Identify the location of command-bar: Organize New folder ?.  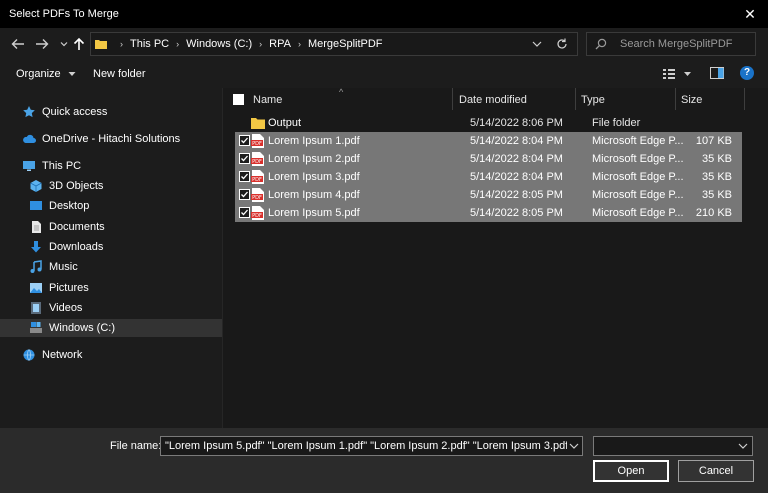
(384, 74).